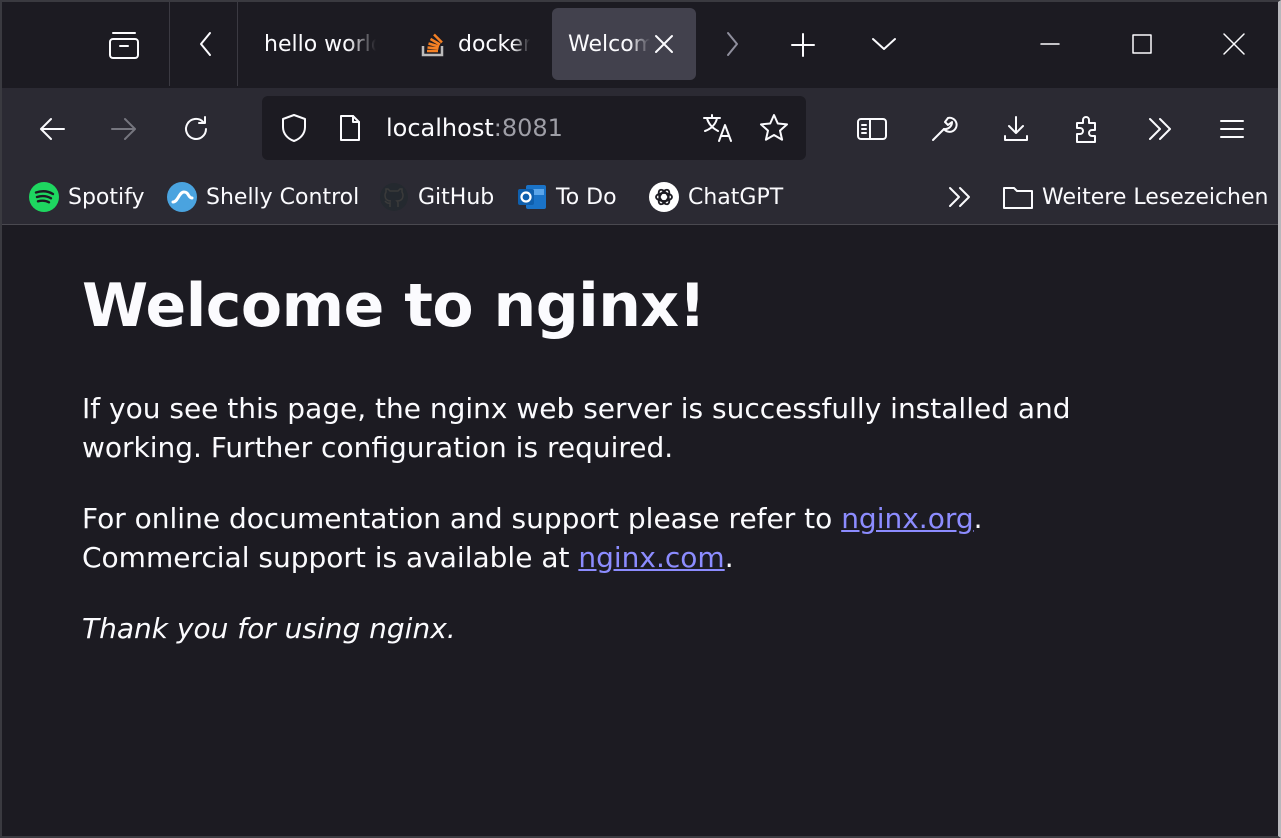  I want to click on arrow-right-icon, so click(123, 129).